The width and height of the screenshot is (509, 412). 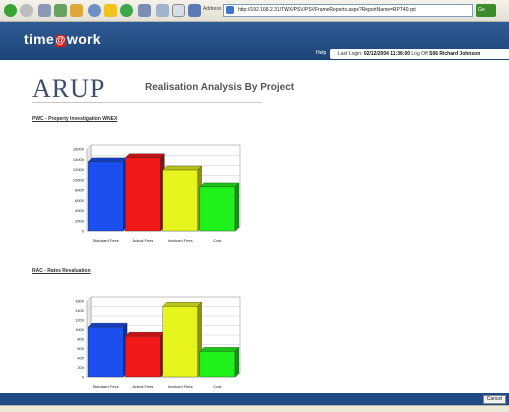 What do you see at coordinates (80, 320) in the screenshot?
I see `y-tick-label: 1200` at bounding box center [80, 320].